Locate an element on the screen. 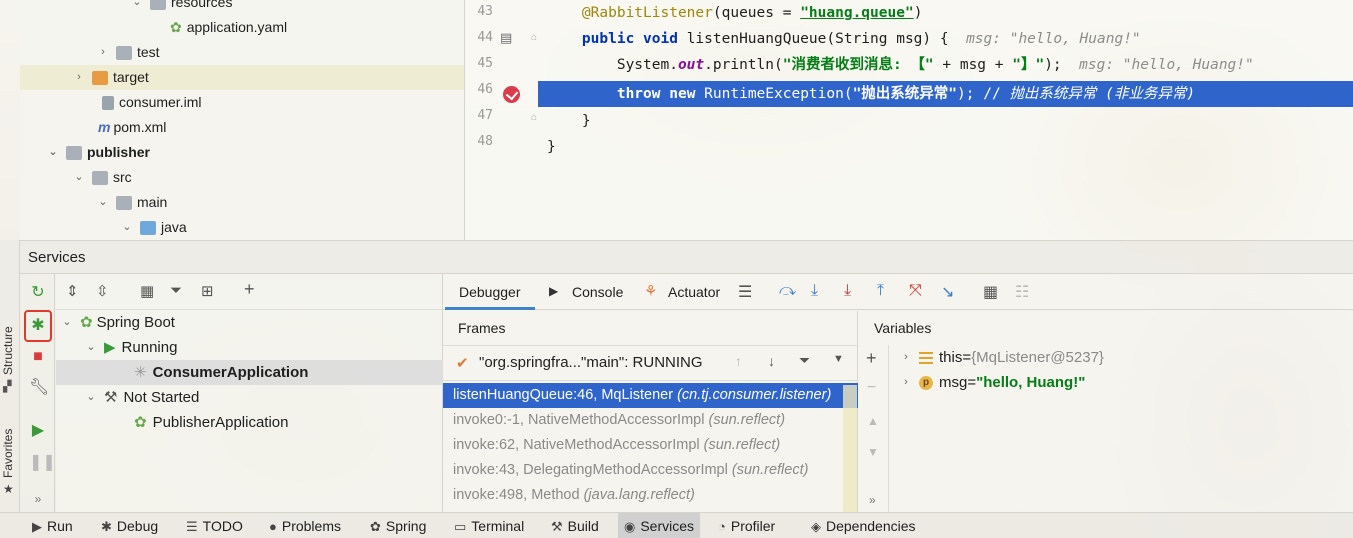 This screenshot has height=538, width=1353. collapse-all-icon: ⇳ is located at coordinates (102, 291).